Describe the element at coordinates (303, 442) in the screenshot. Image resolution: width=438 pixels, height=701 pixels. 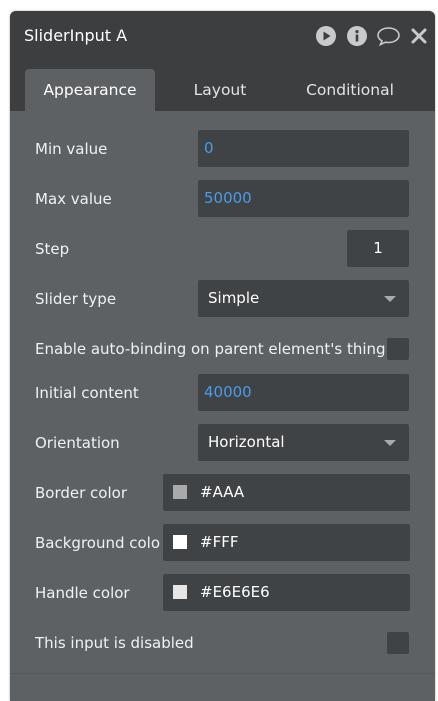
I see `orientation-dropdown: Horizontal` at that location.